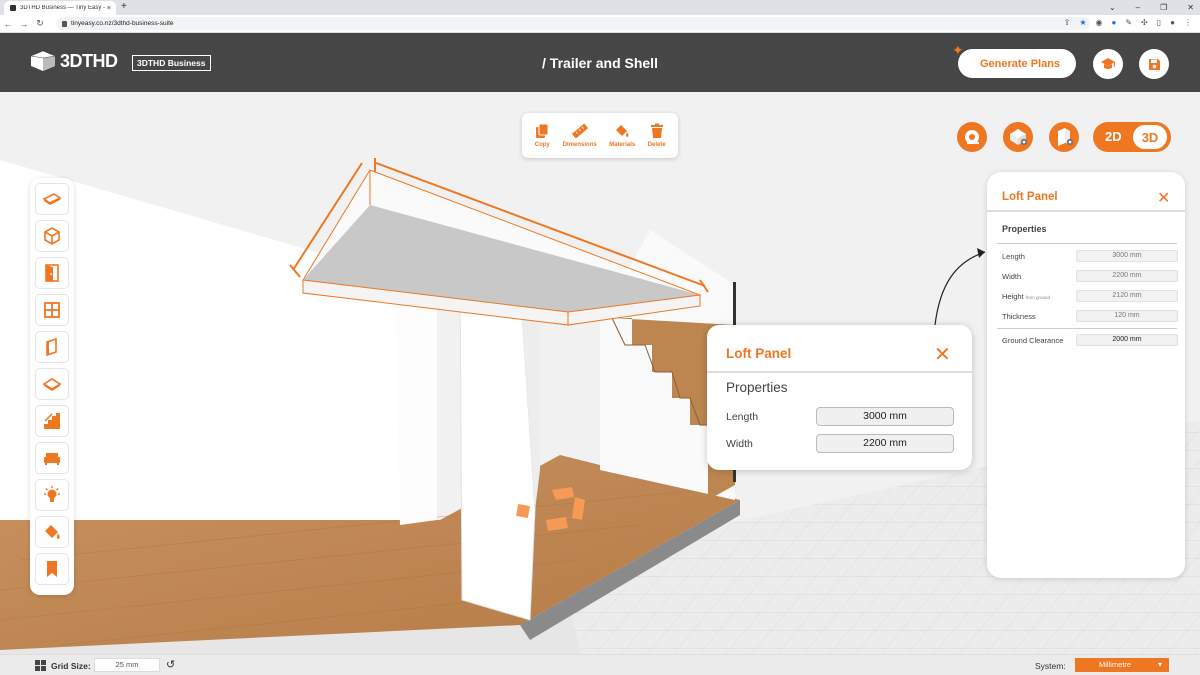 This screenshot has width=1200, height=675. What do you see at coordinates (579, 131) in the screenshot?
I see `ruler-icon` at bounding box center [579, 131].